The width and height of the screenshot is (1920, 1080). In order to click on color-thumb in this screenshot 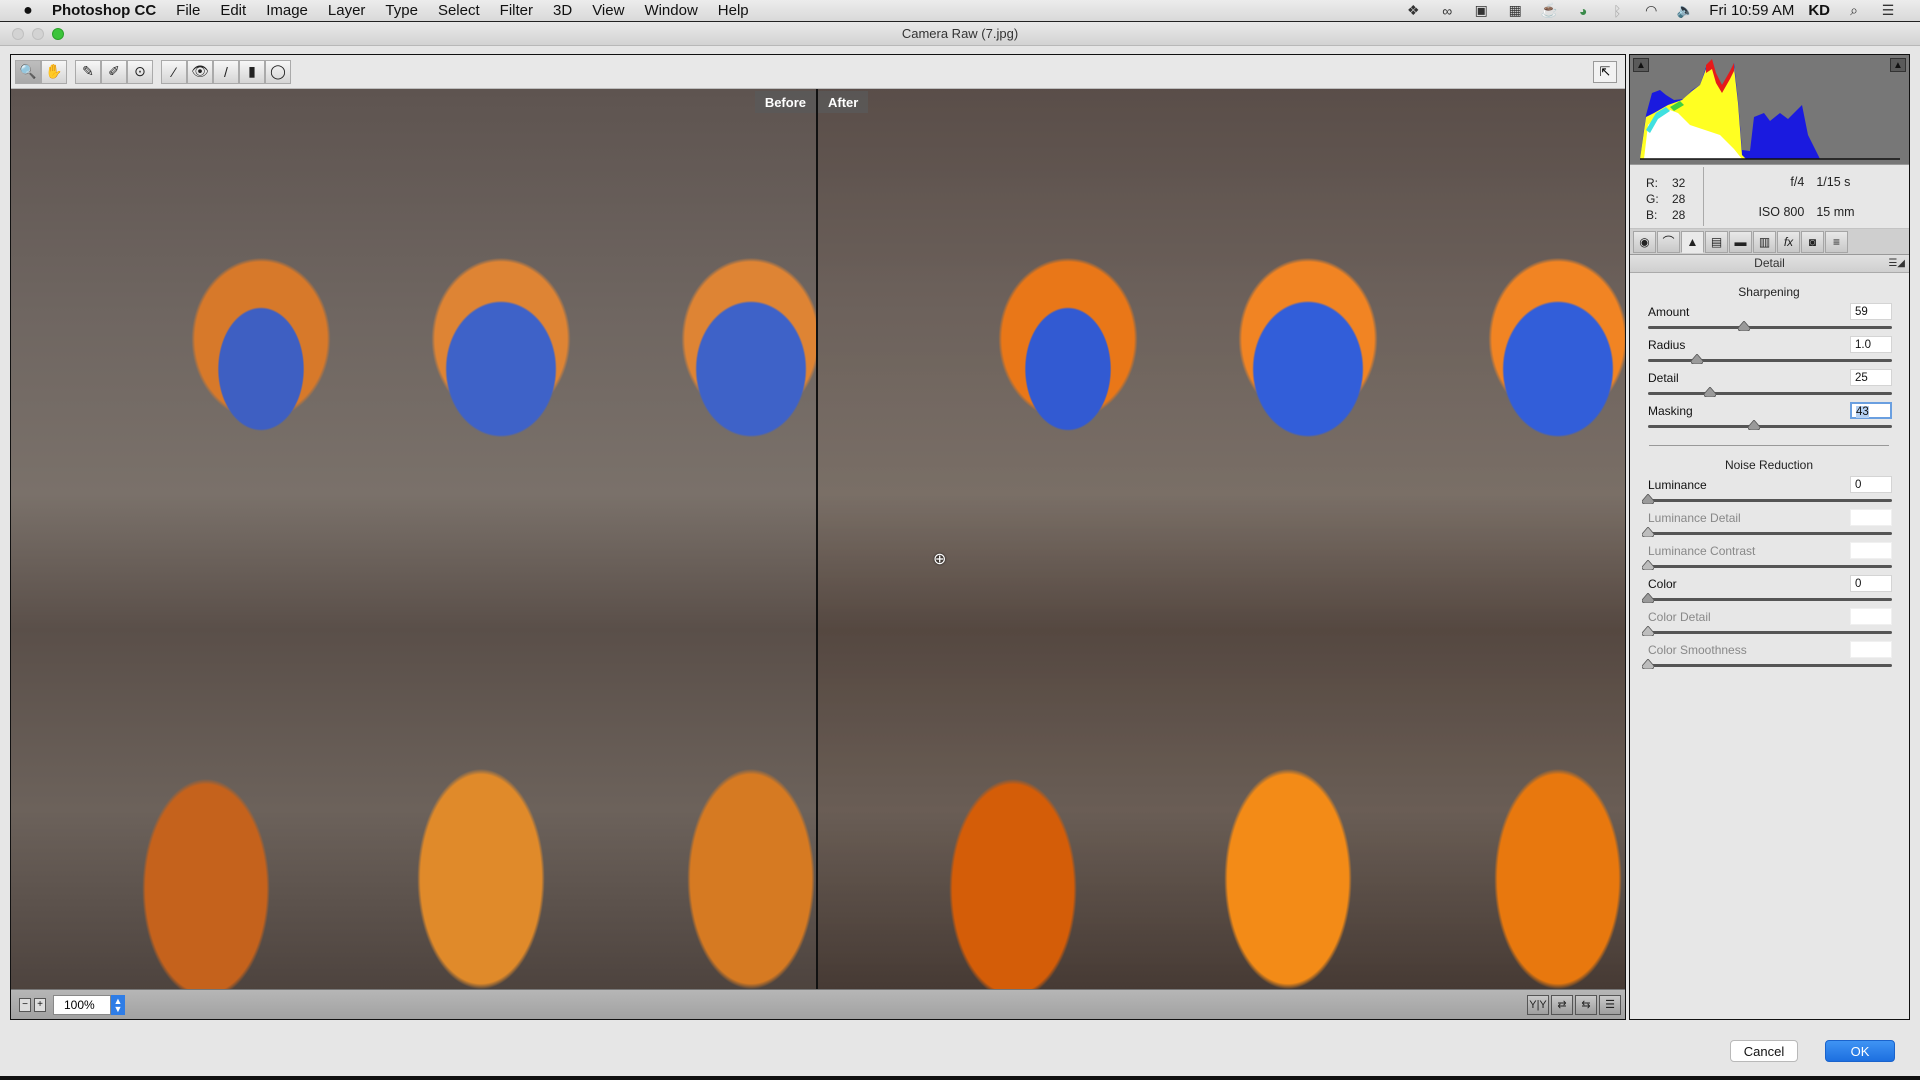, I will do `click(1648, 598)`.